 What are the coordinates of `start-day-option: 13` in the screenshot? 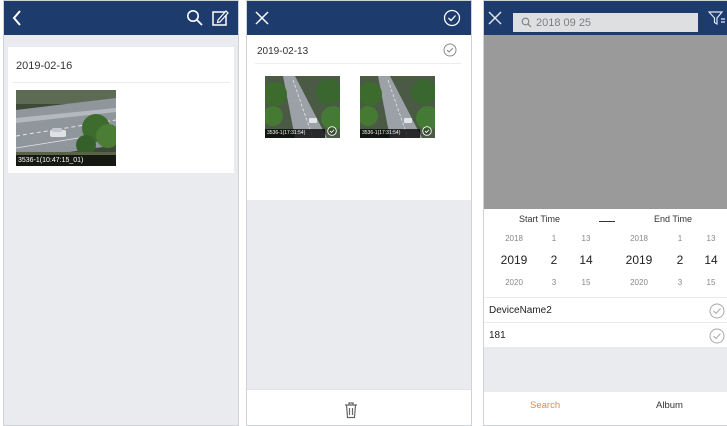 It's located at (586, 238).